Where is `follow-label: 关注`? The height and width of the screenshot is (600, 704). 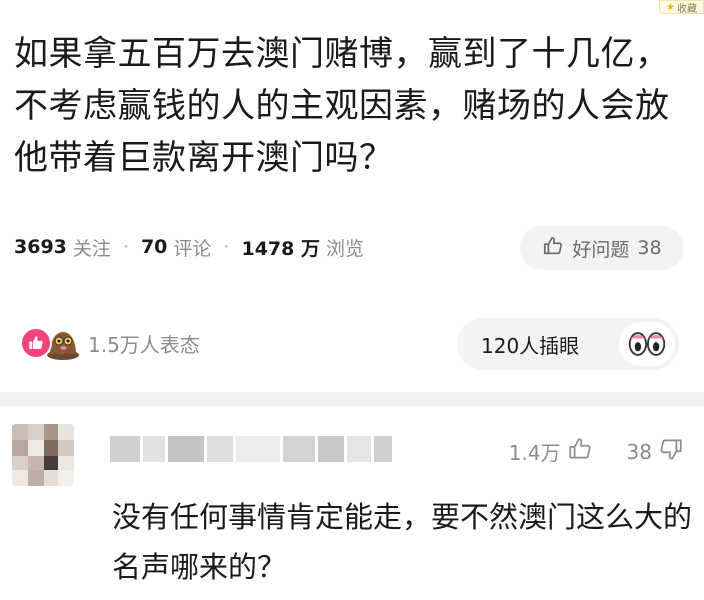 follow-label: 关注 is located at coordinates (92, 247).